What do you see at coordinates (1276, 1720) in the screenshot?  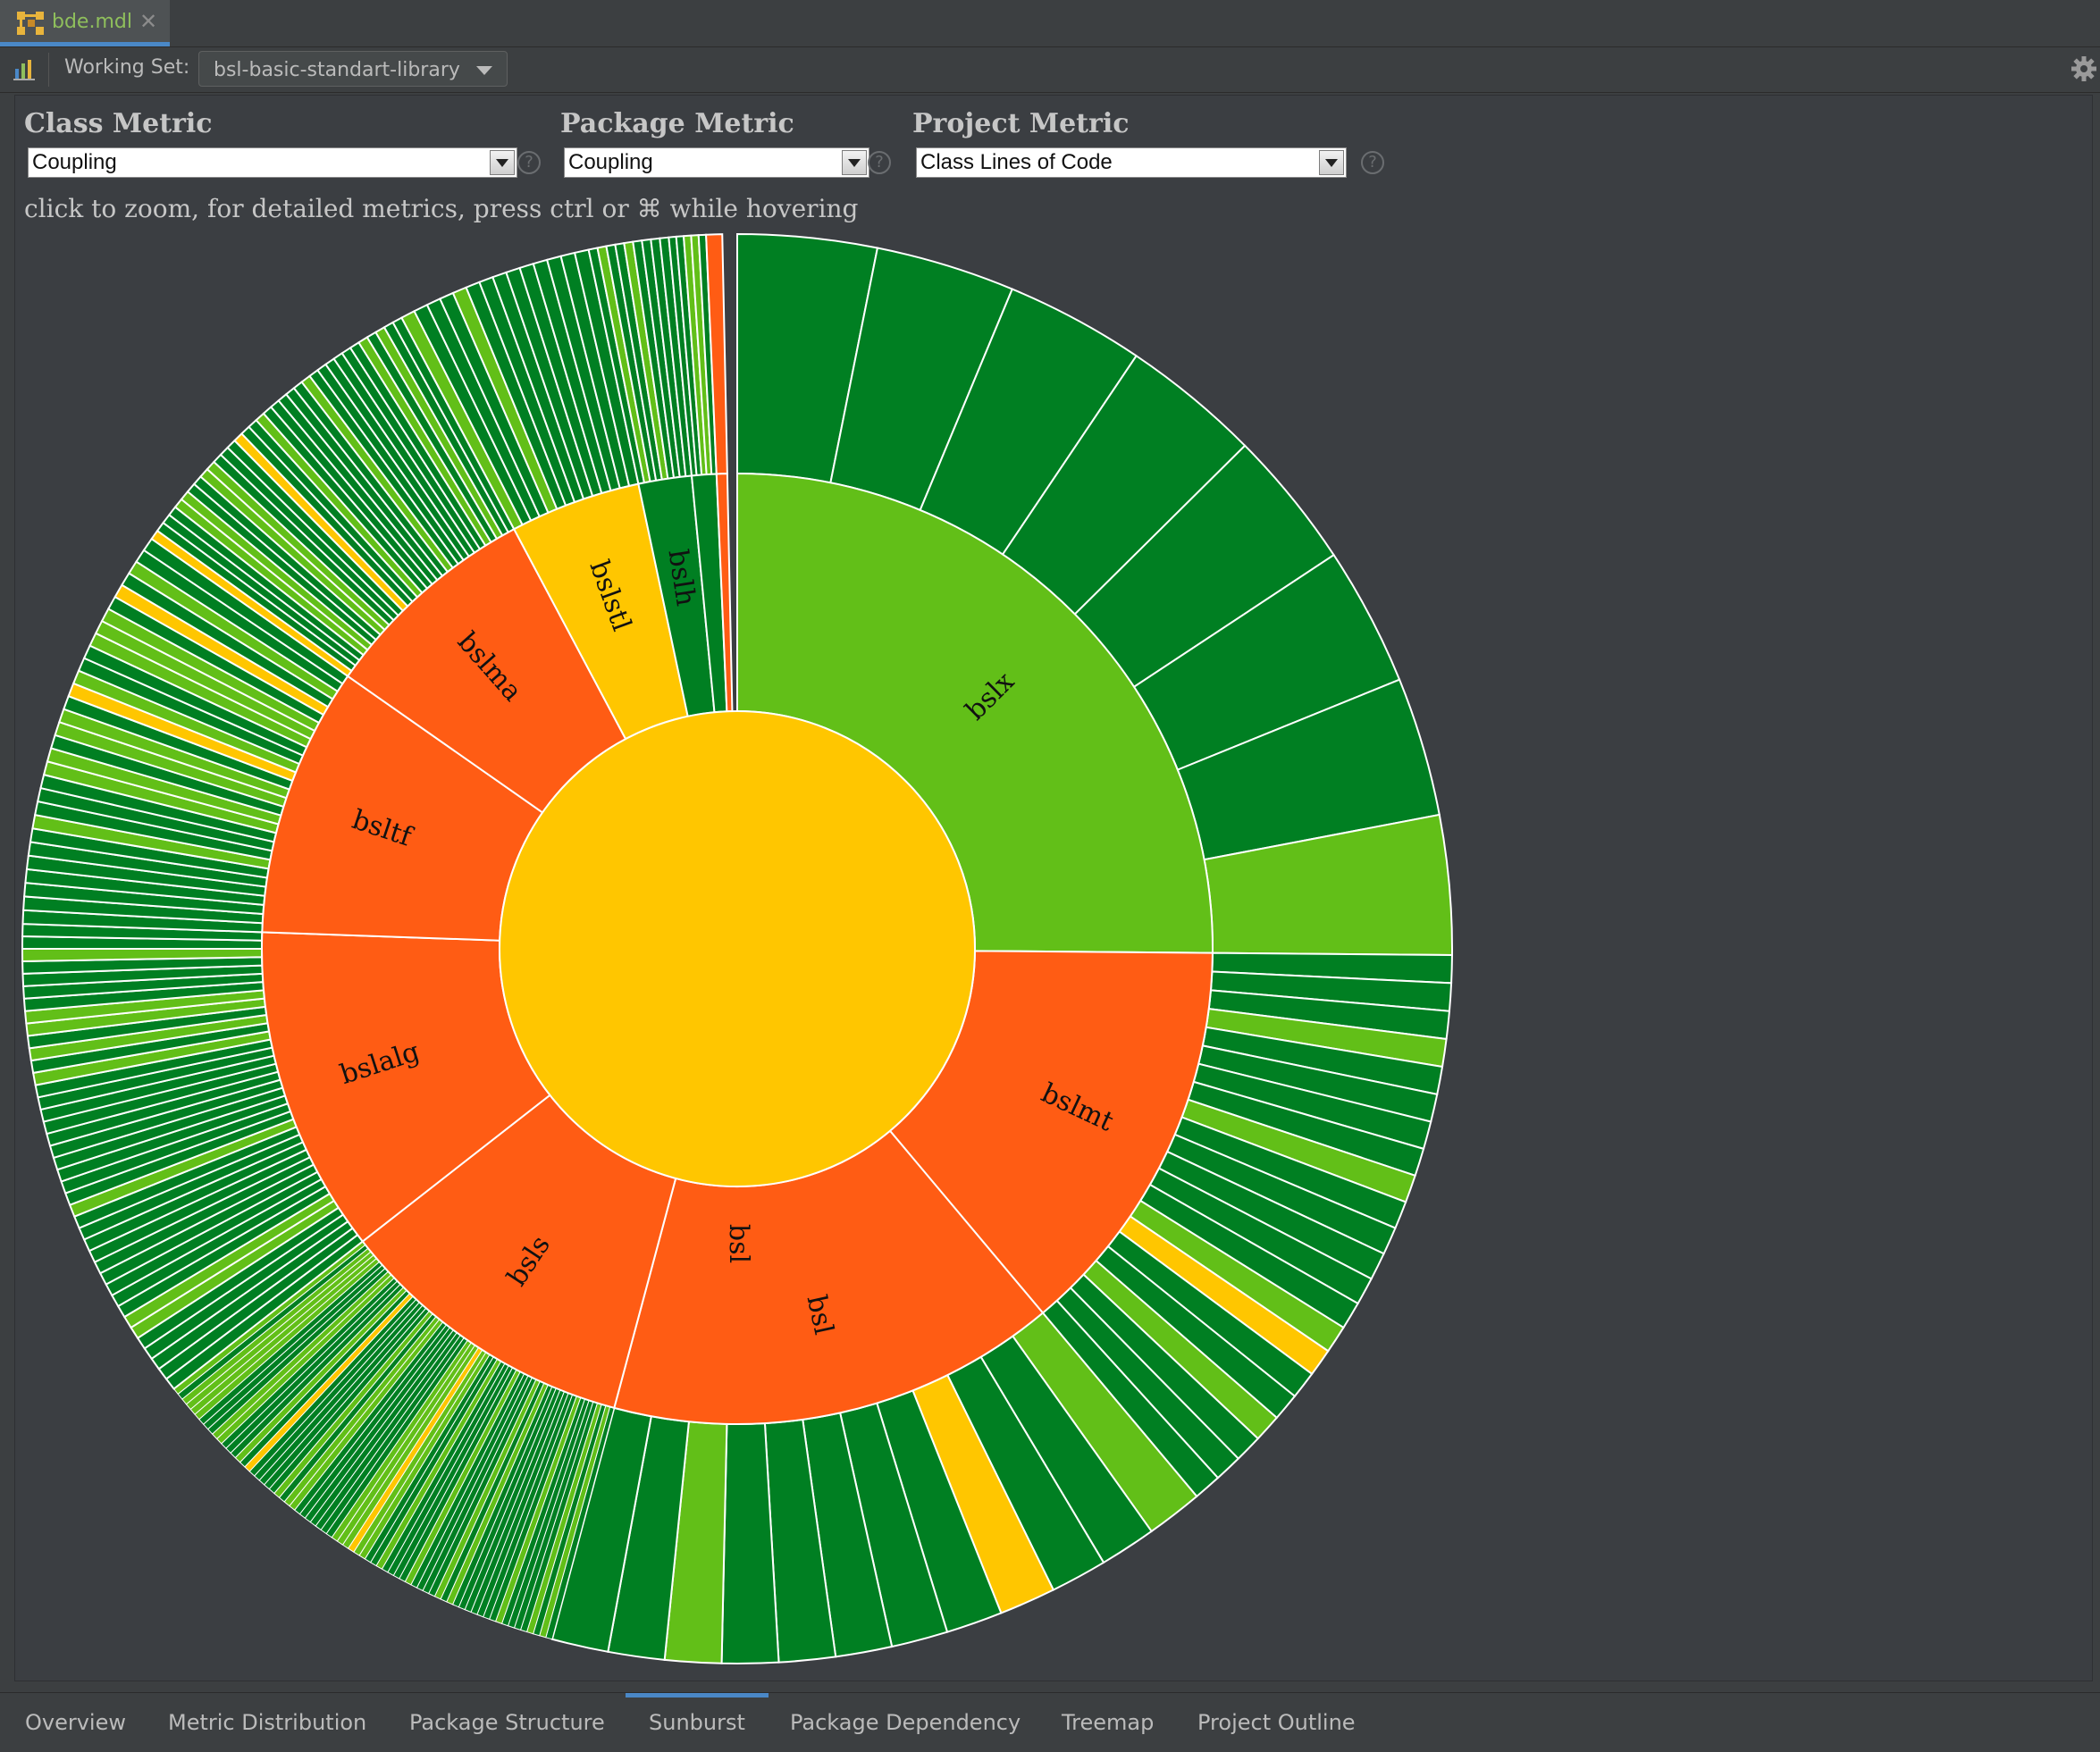 I see `tab-project-outline: Project Outline` at bounding box center [1276, 1720].